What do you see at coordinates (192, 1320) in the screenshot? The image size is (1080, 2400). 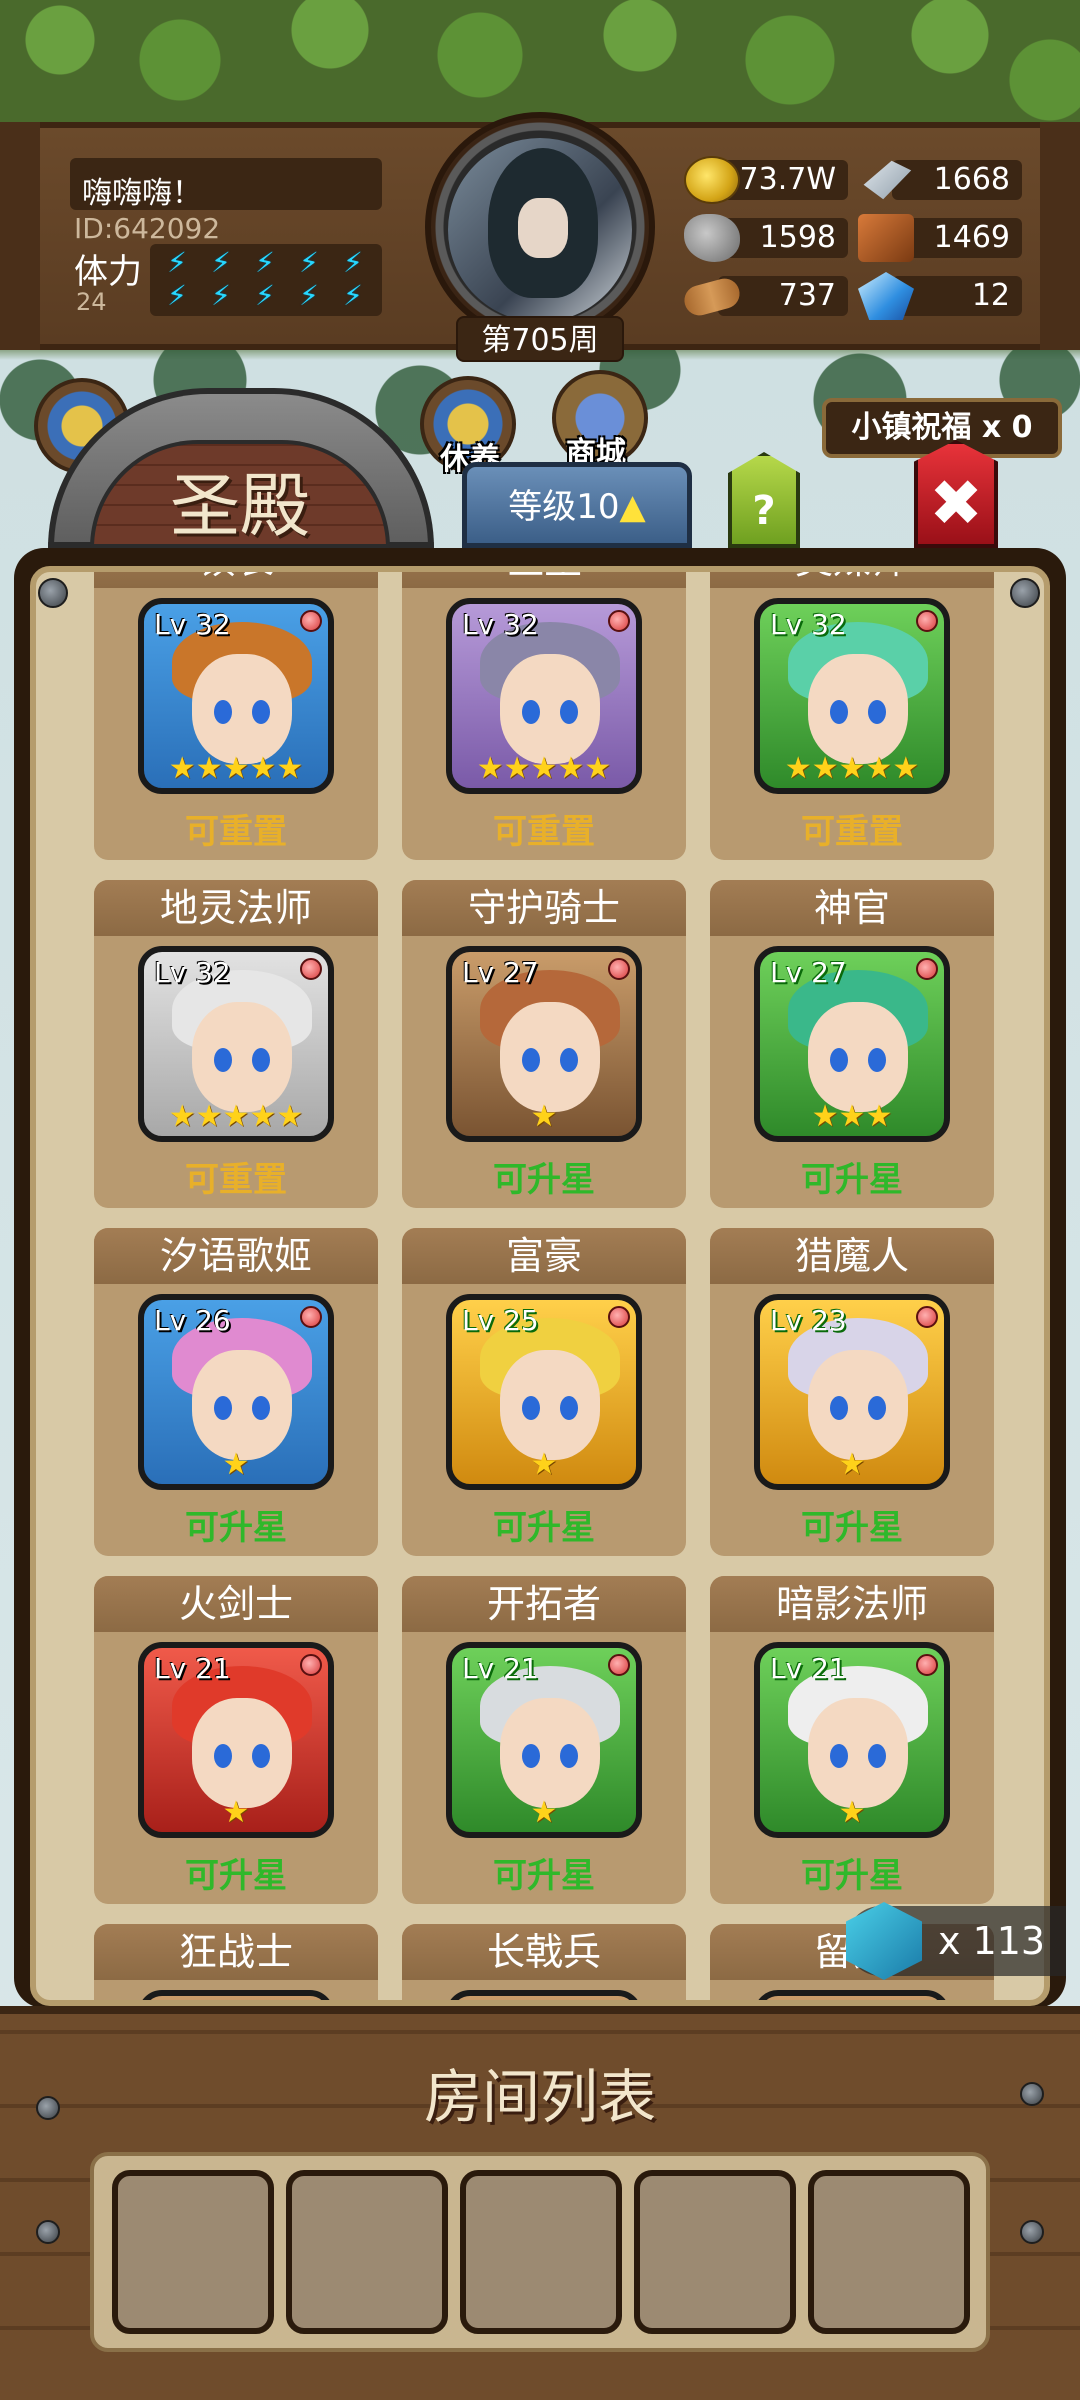 I see `hero-level: Lv 26` at bounding box center [192, 1320].